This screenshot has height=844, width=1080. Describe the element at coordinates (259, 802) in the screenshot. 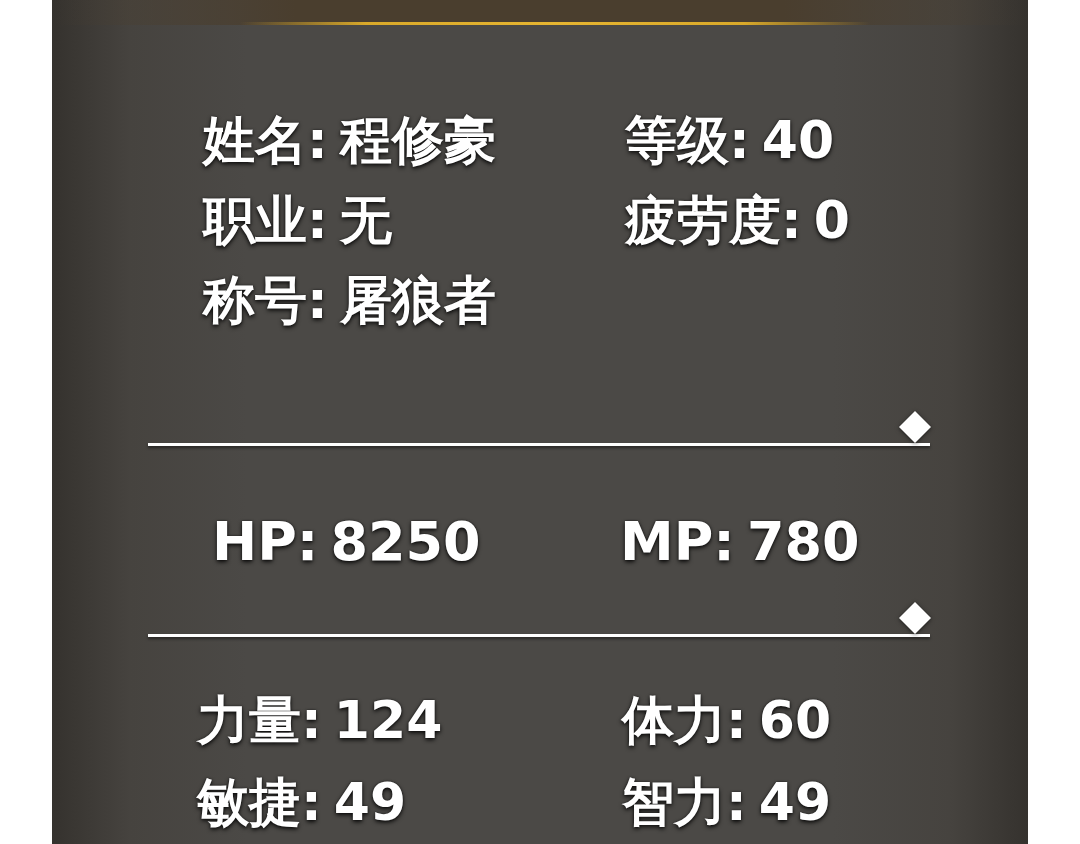

I see `stat-label: 敏捷:` at that location.